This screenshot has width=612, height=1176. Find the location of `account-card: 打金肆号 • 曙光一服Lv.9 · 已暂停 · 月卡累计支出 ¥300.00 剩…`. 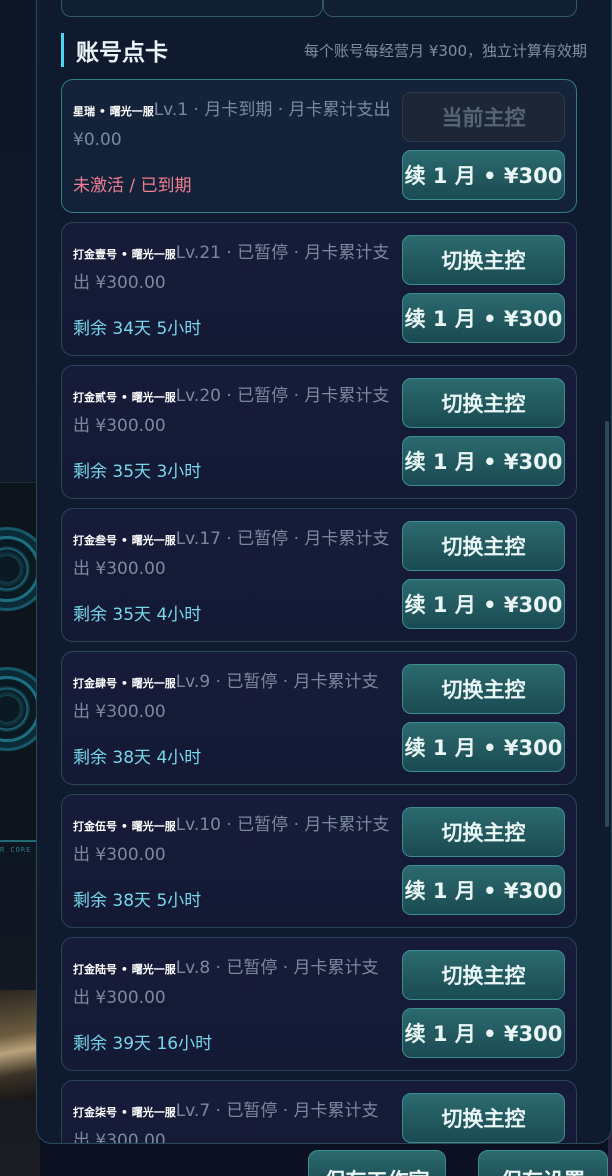

account-card: 打金肆号 • 曙光一服Lv.9 · 已暂停 · 月卡累计支出 ¥300.00 剩… is located at coordinates (319, 718).